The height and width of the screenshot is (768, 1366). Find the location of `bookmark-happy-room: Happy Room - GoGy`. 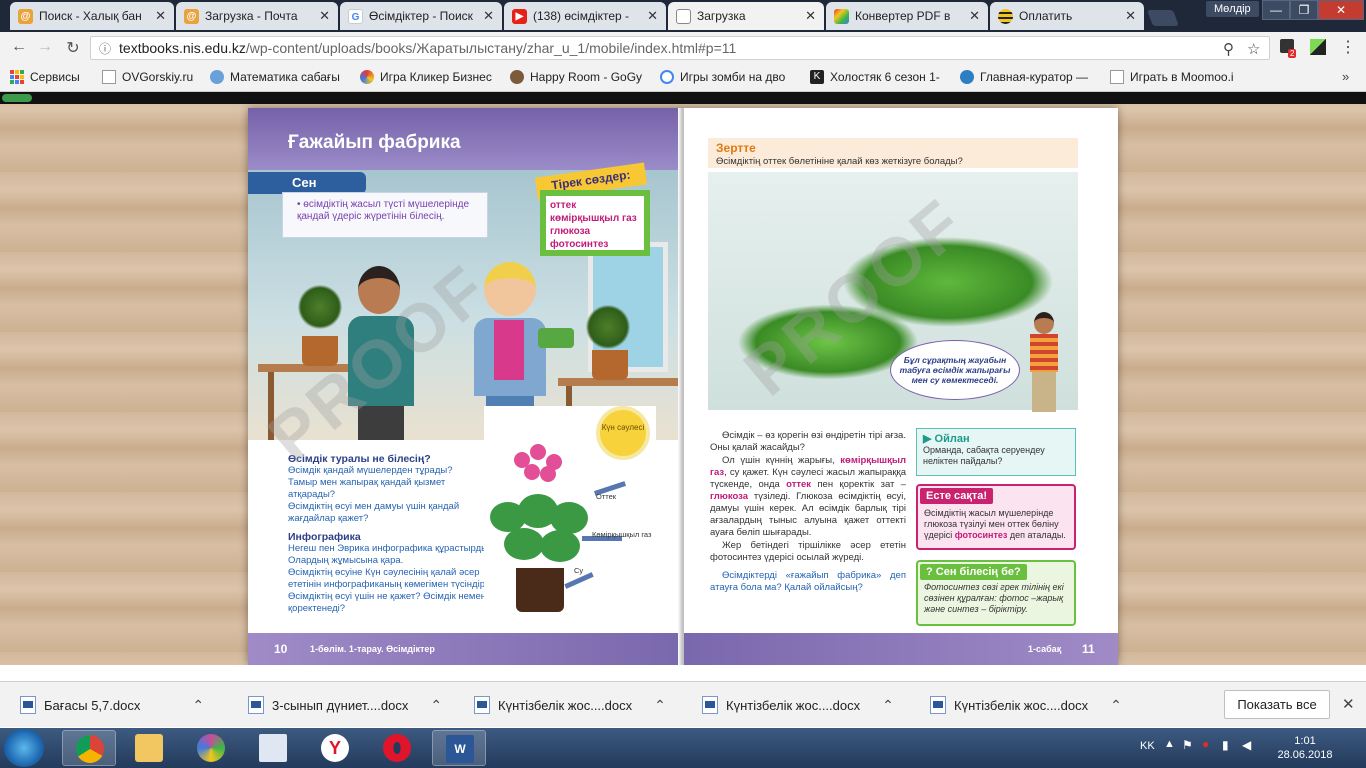

bookmark-happy-room: Happy Room - GoGy is located at coordinates (578, 77).